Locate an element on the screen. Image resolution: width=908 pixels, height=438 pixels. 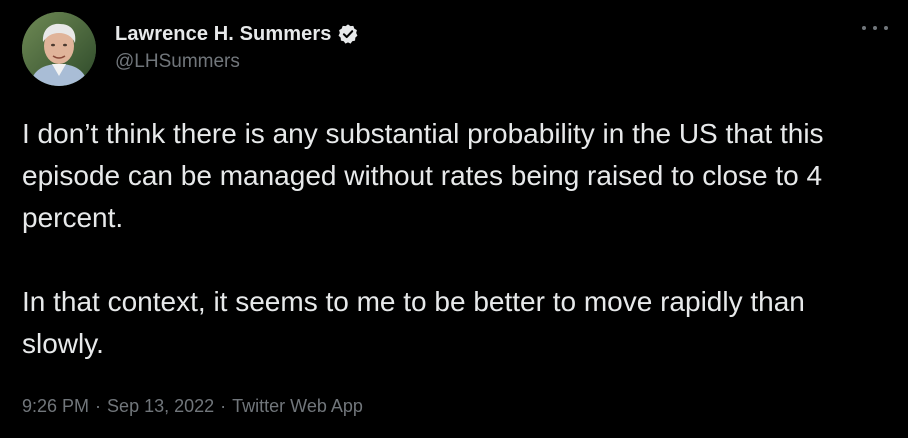
tweet-time: 9:26 PM is located at coordinates (55, 406).